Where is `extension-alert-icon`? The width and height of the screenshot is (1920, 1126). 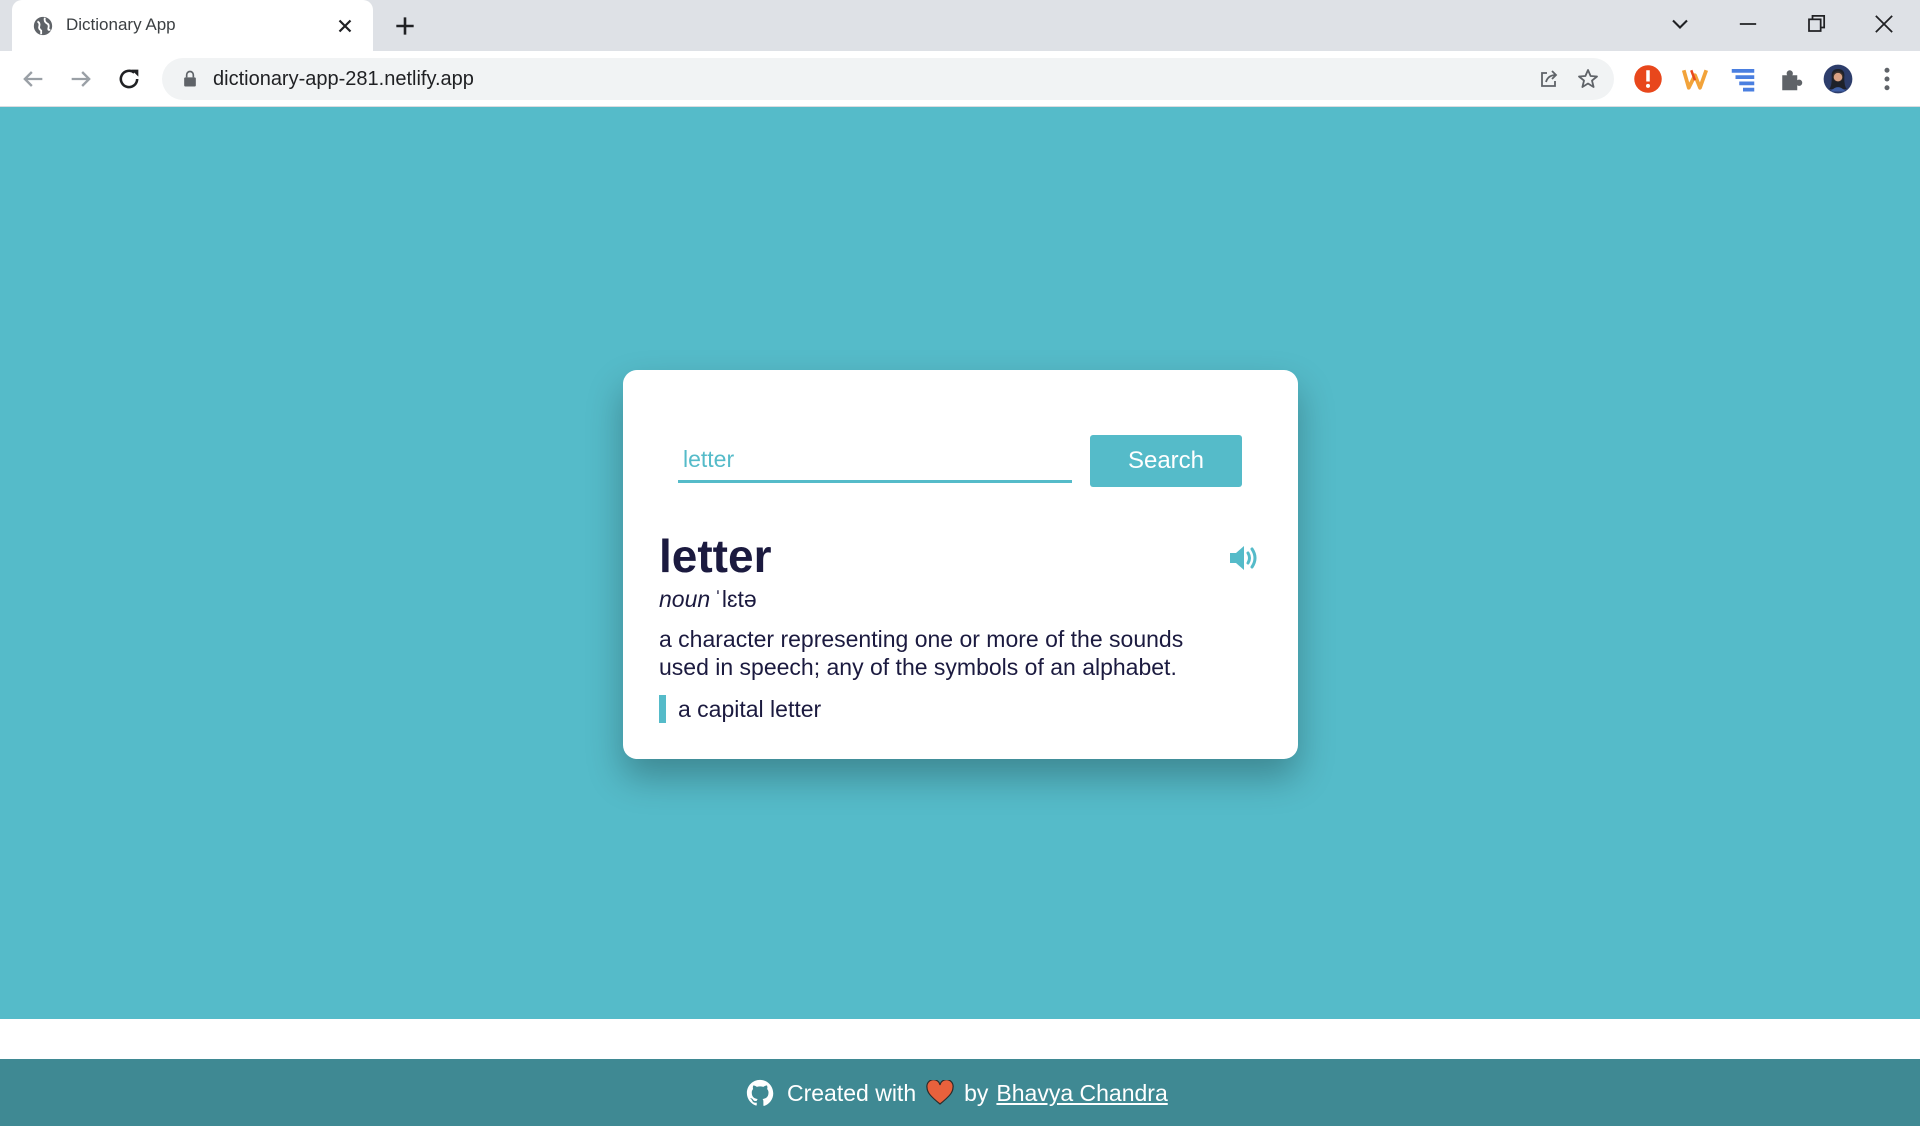
extension-alert-icon is located at coordinates (1648, 79).